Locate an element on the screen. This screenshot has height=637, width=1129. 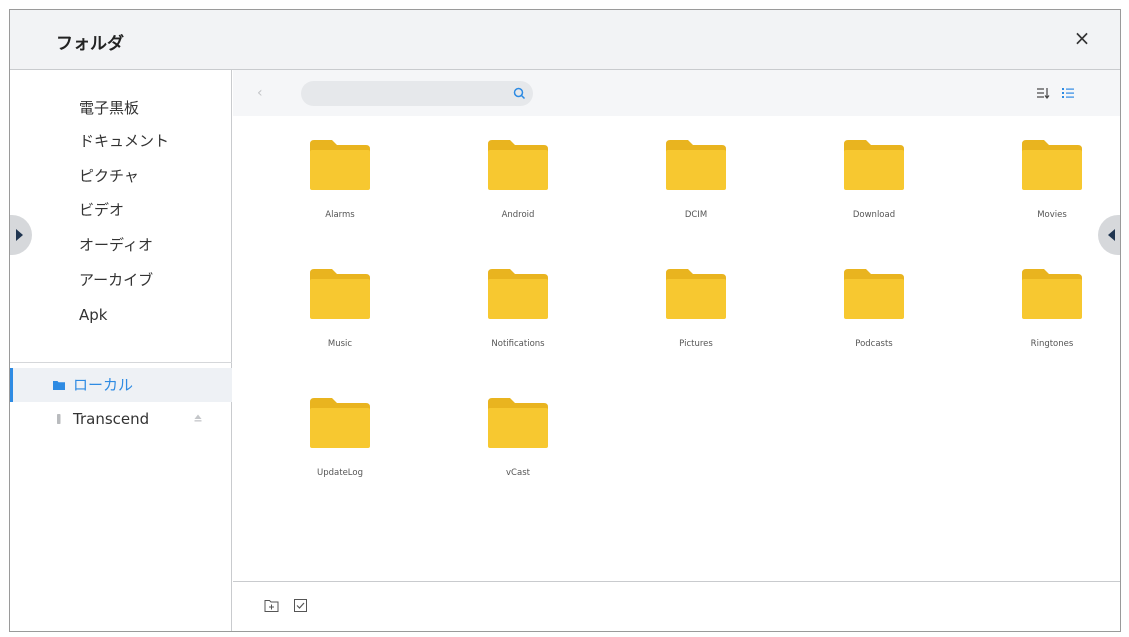
folder-label: Ringtones is located at coordinates (1052, 344).